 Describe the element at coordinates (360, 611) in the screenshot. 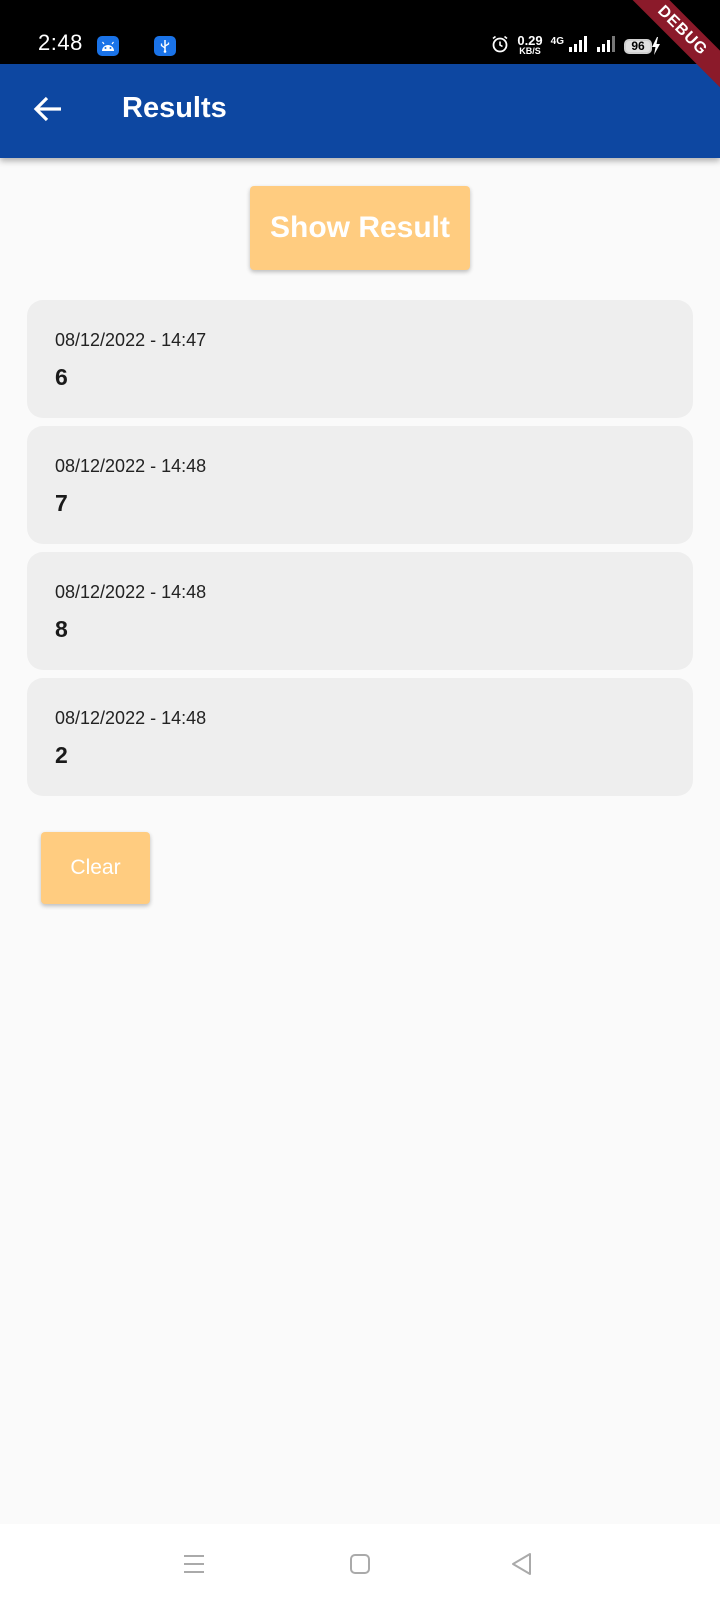

I see `list-item: 08/12/2022 - 14:48 8` at that location.